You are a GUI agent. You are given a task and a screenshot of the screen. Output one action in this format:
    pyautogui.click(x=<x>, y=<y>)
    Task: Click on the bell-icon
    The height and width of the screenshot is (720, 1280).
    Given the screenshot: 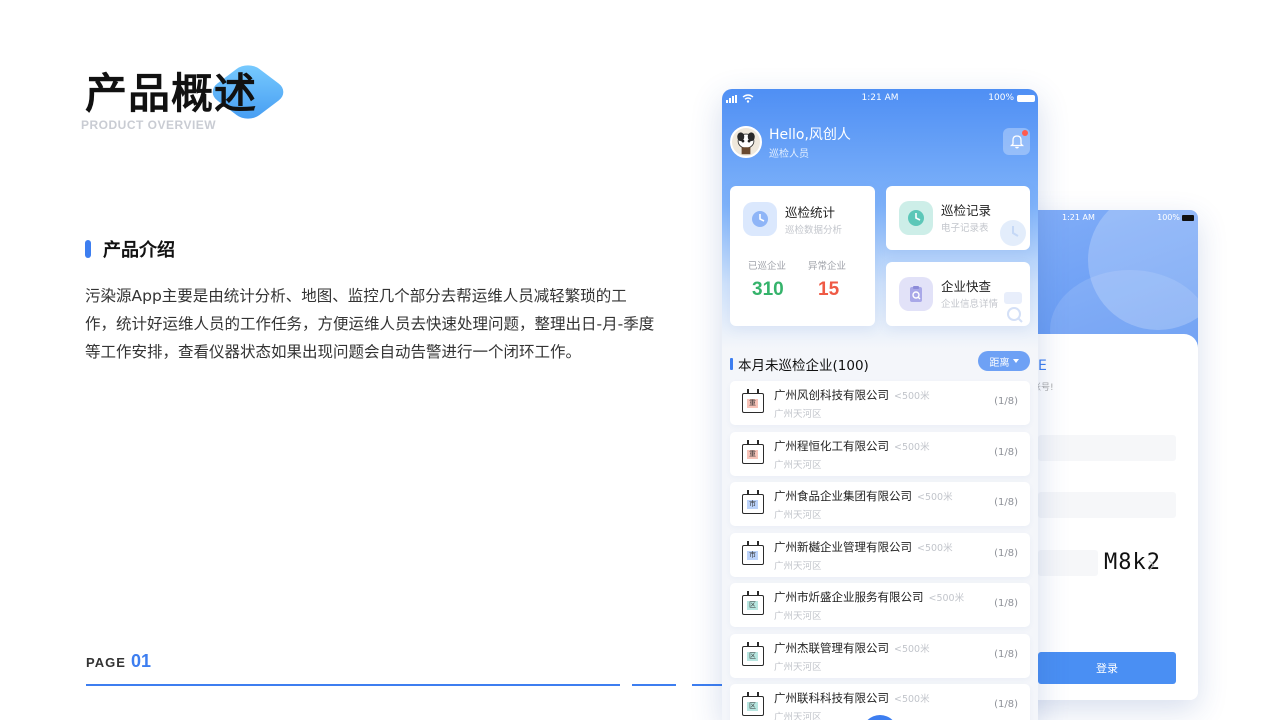 What is the action you would take?
    pyautogui.click(x=1016, y=142)
    